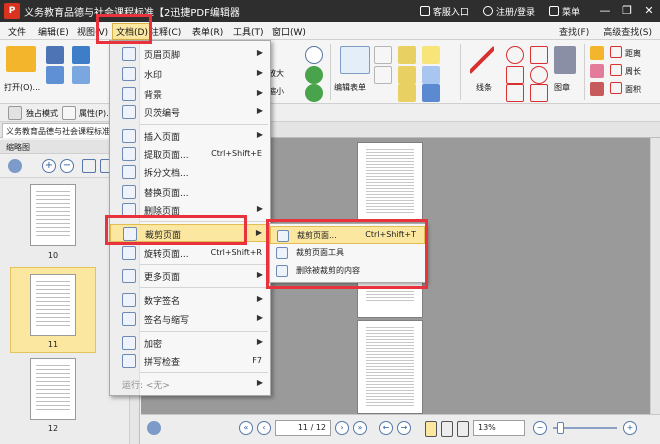  What do you see at coordinates (246, 428) in the screenshot?
I see `first-page-button: «` at bounding box center [246, 428].